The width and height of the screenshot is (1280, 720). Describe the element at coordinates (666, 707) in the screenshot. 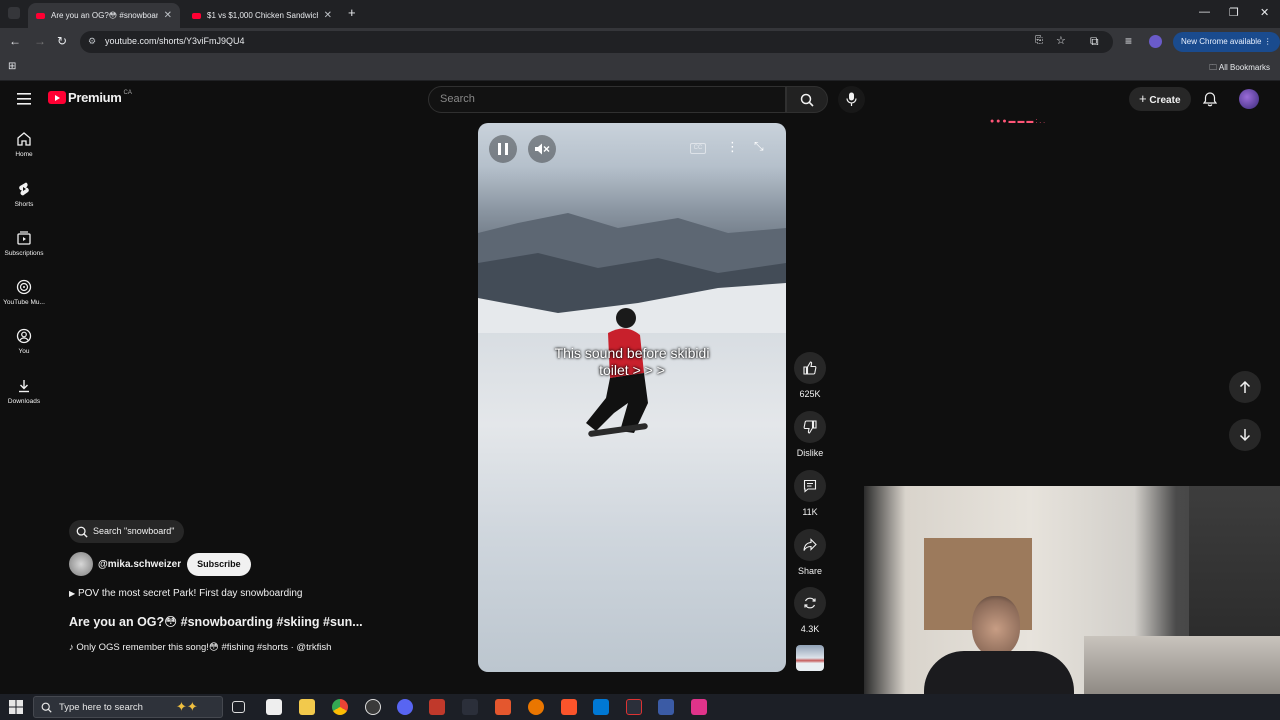

I see `app-rl-icon` at that location.